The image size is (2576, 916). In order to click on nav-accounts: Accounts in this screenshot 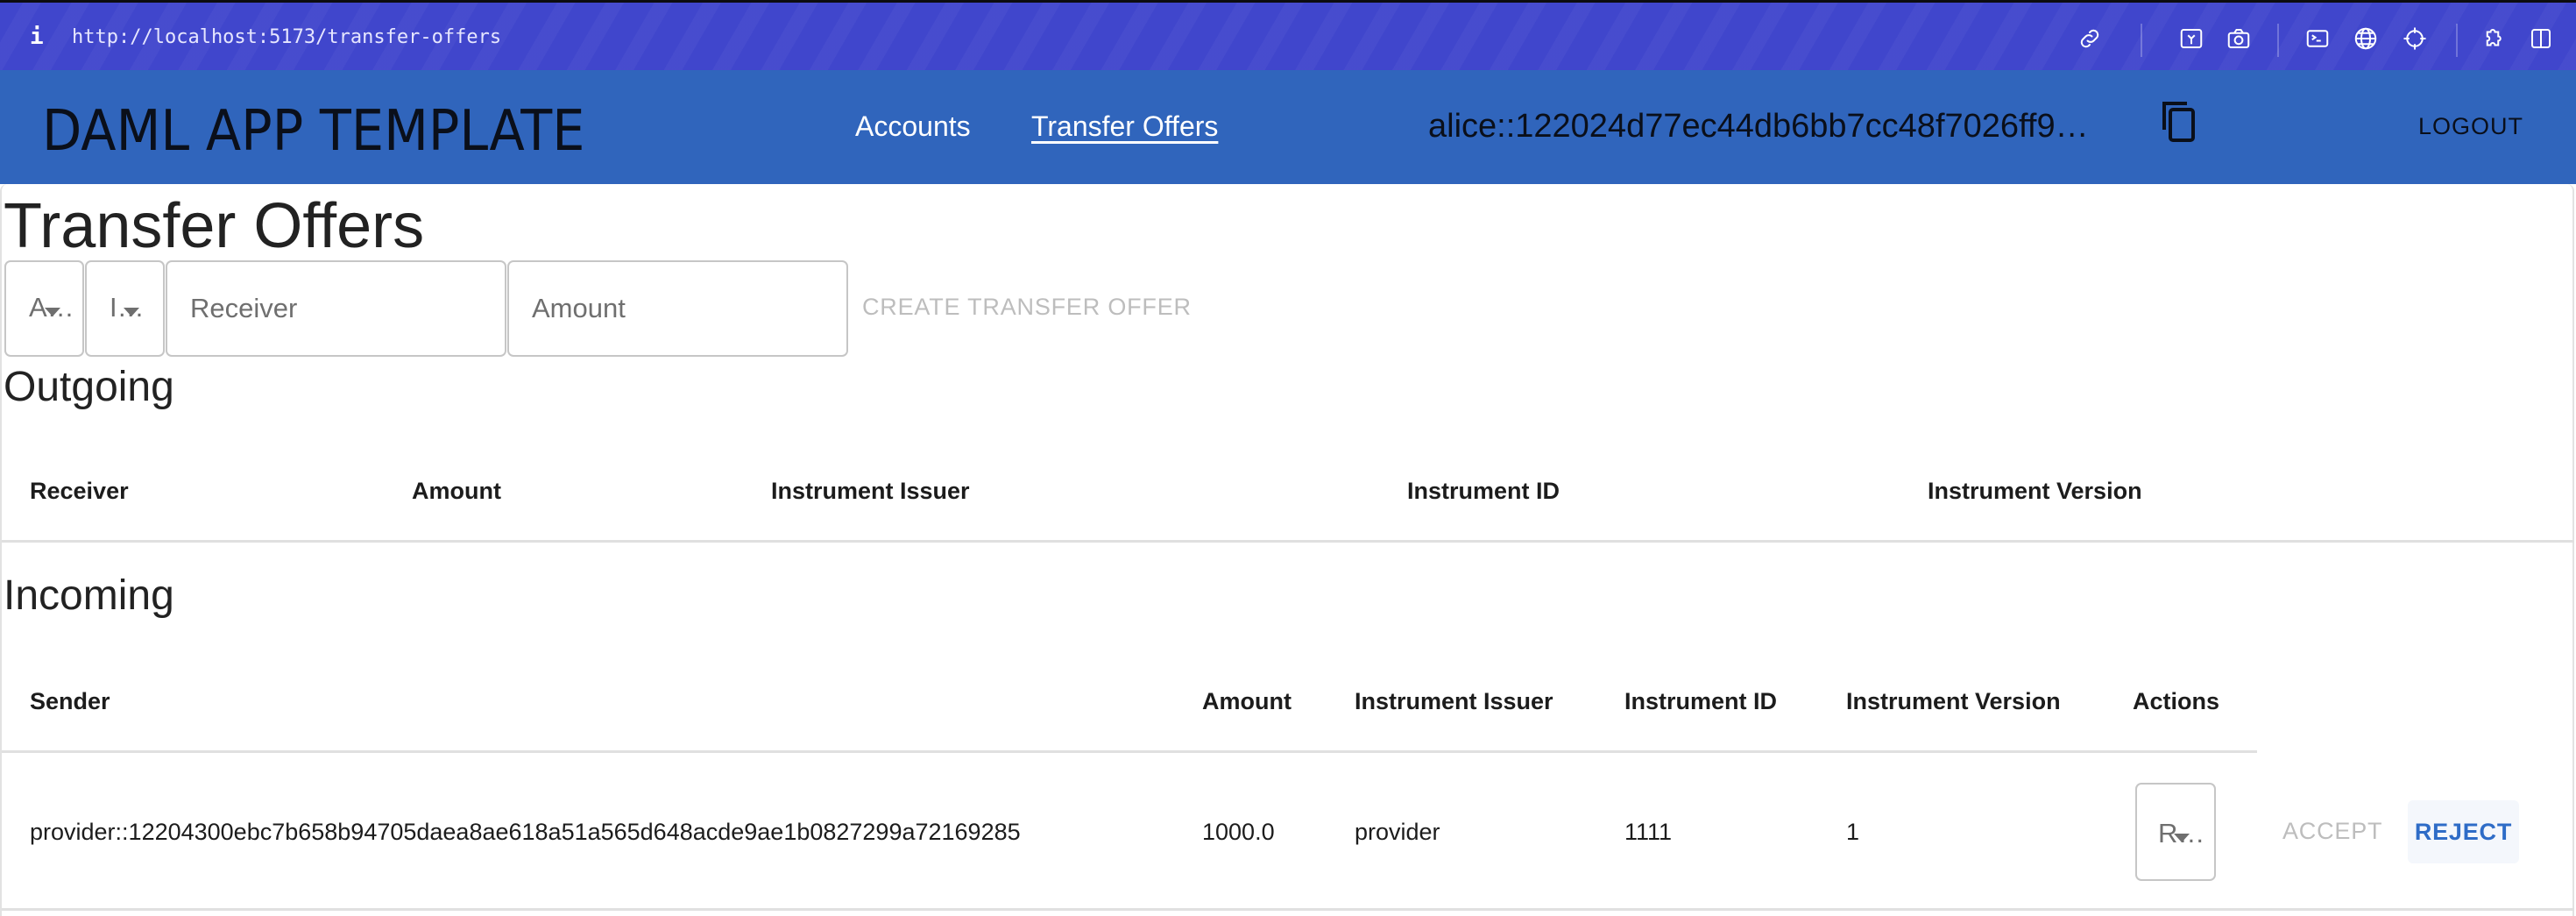, I will do `click(913, 127)`.